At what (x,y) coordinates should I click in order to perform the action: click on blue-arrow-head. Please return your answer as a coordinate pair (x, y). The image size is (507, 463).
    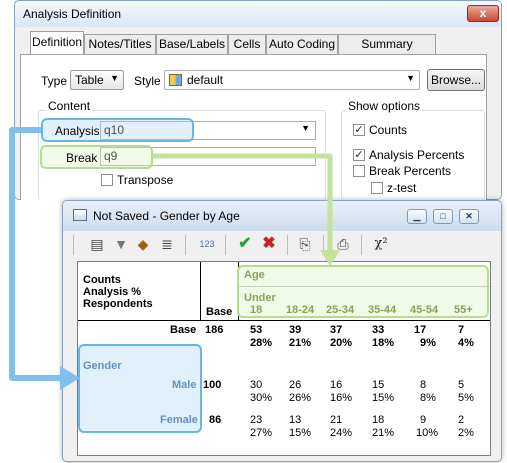
    Looking at the image, I should click on (70, 378).